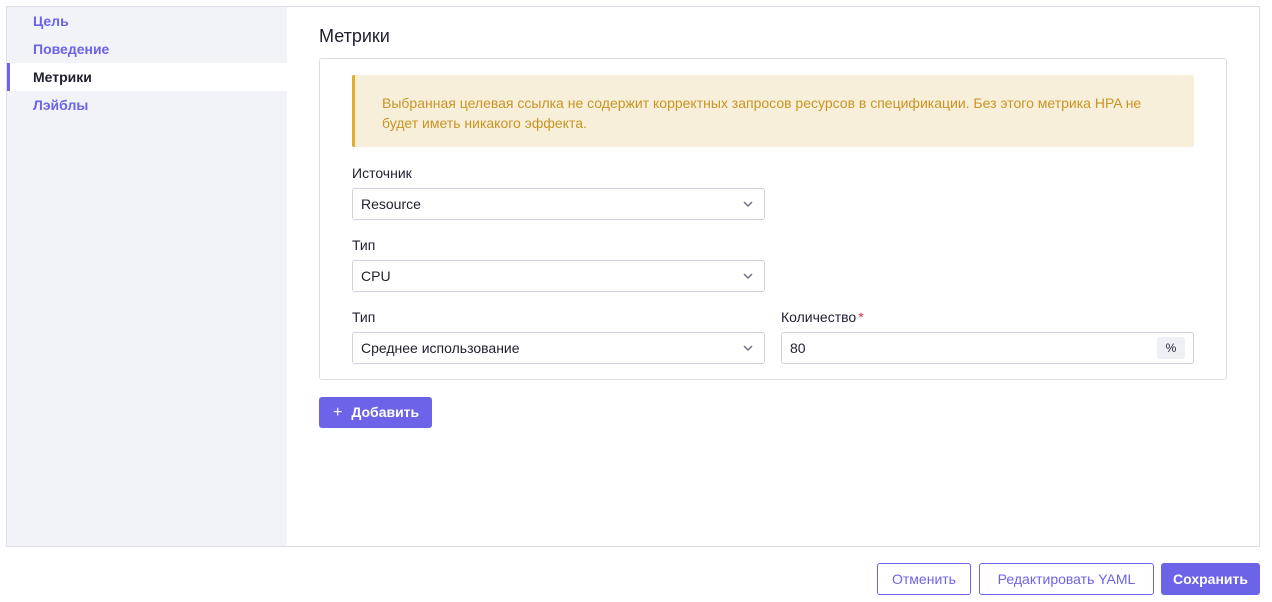  I want to click on edit-yaml-button: Редактировать YAML, so click(1066, 579).